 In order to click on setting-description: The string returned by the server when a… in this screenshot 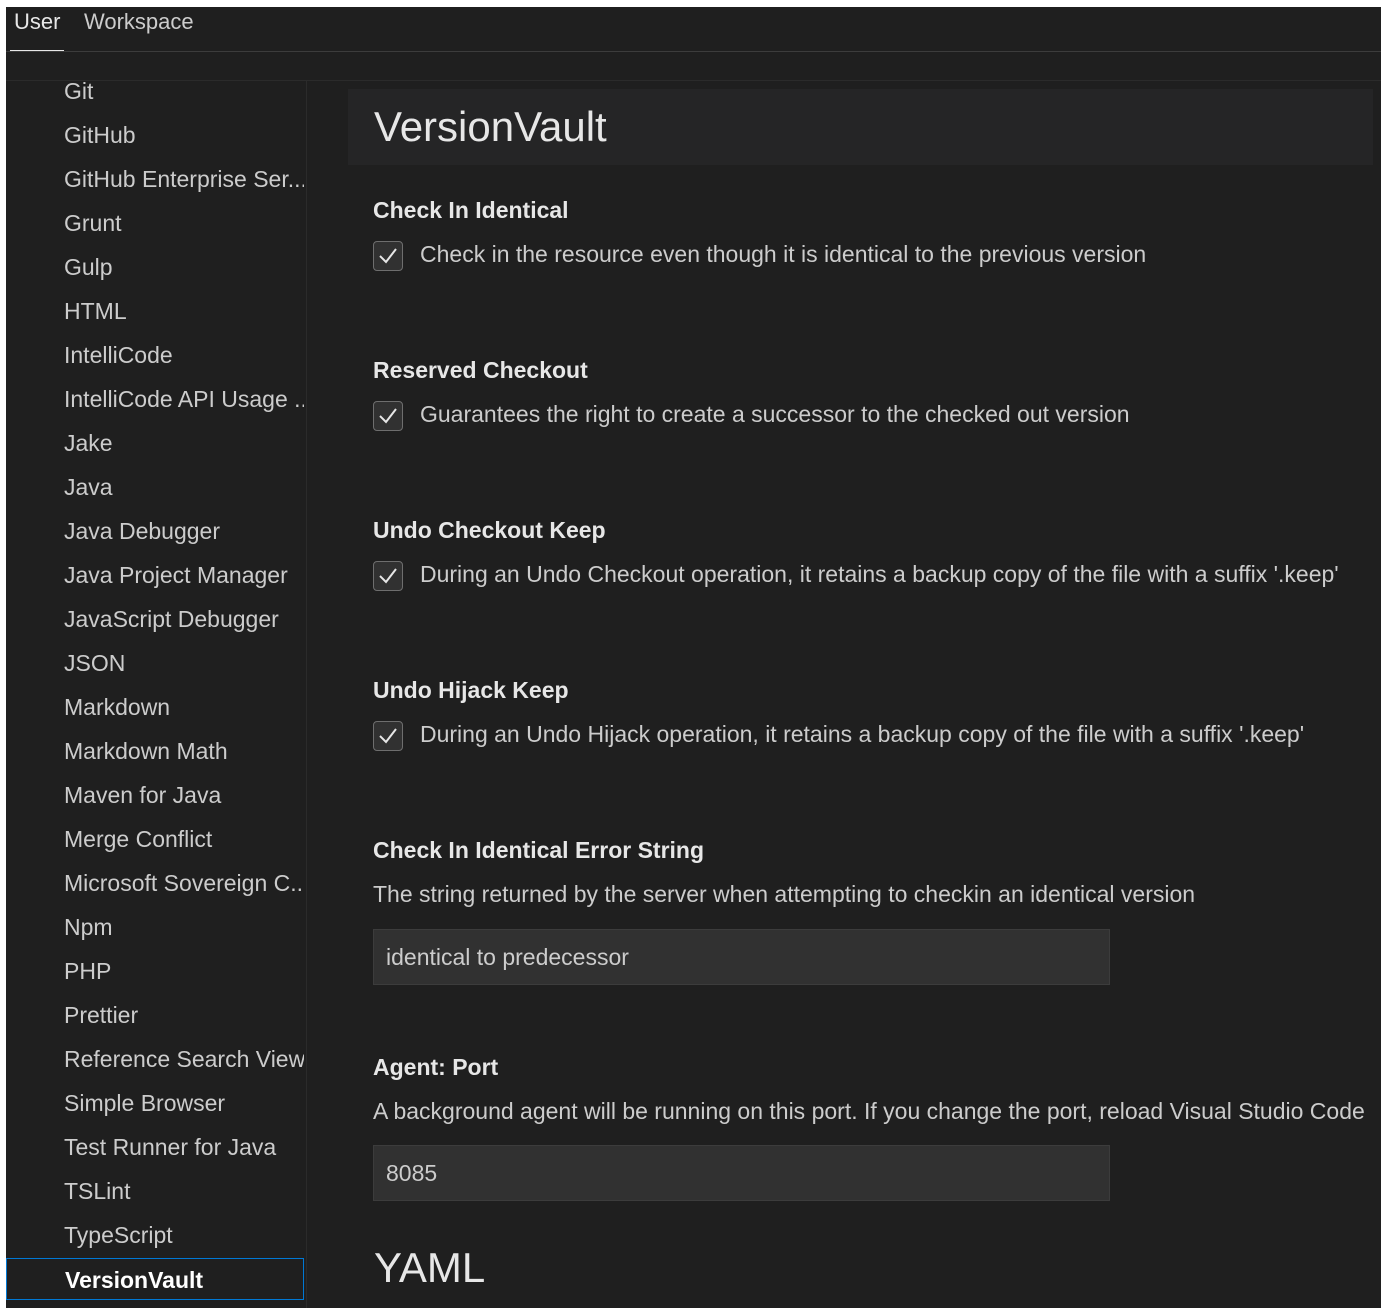, I will do `click(784, 894)`.